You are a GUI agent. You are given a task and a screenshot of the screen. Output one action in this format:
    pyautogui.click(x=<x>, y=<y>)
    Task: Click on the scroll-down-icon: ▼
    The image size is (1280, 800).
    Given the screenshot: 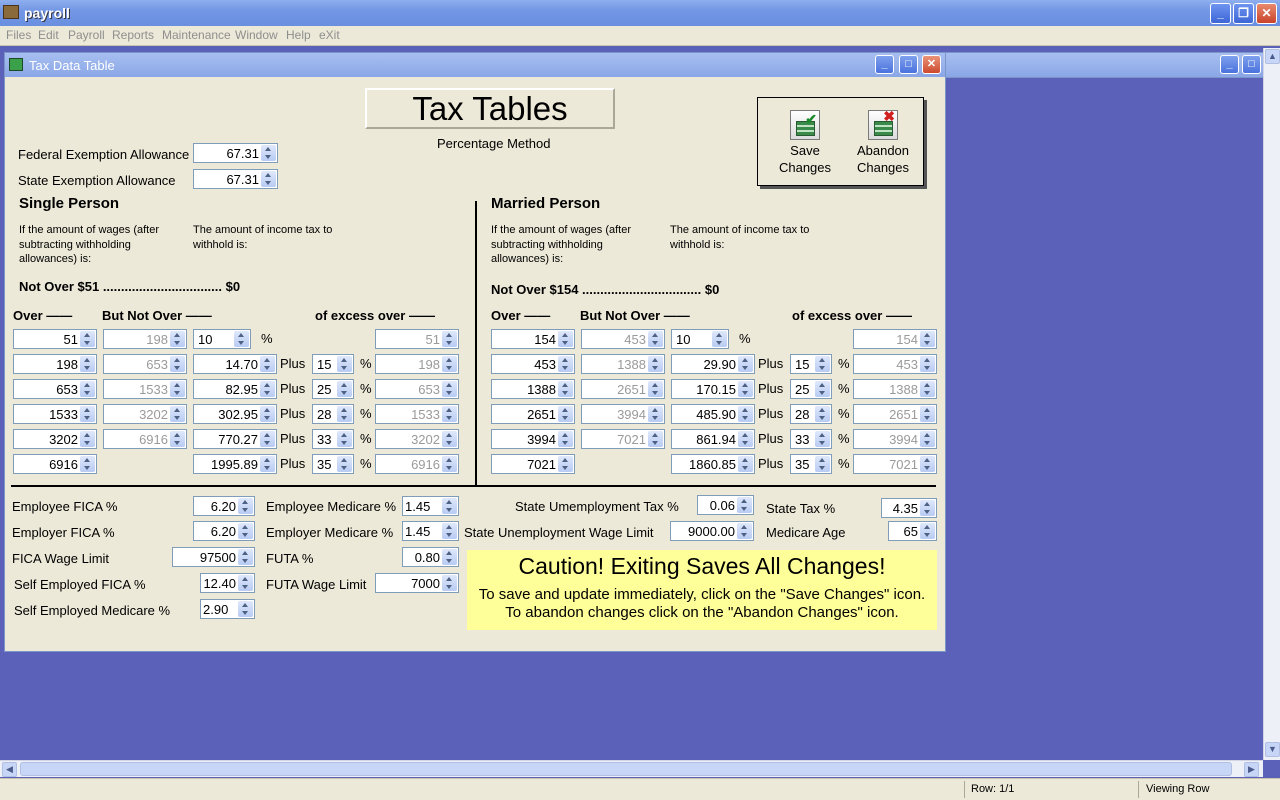 What is the action you would take?
    pyautogui.click(x=1272, y=749)
    